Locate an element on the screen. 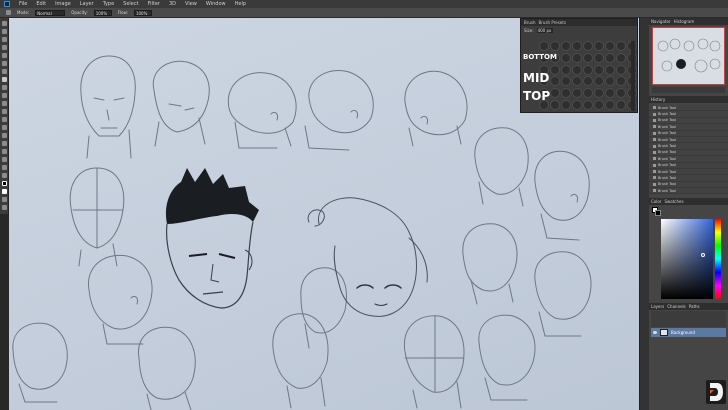  menu-select: Select is located at coordinates (130, 4).